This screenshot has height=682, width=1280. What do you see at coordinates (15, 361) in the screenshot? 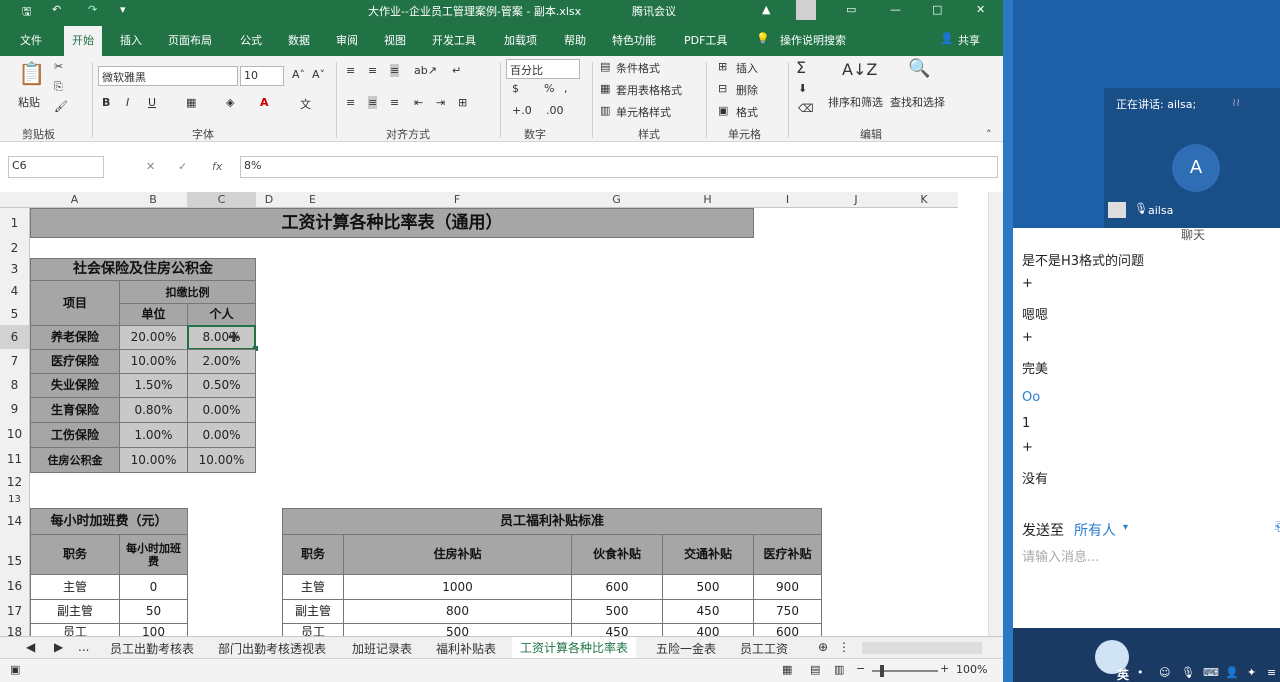
I see `row-header: 7` at bounding box center [15, 361].